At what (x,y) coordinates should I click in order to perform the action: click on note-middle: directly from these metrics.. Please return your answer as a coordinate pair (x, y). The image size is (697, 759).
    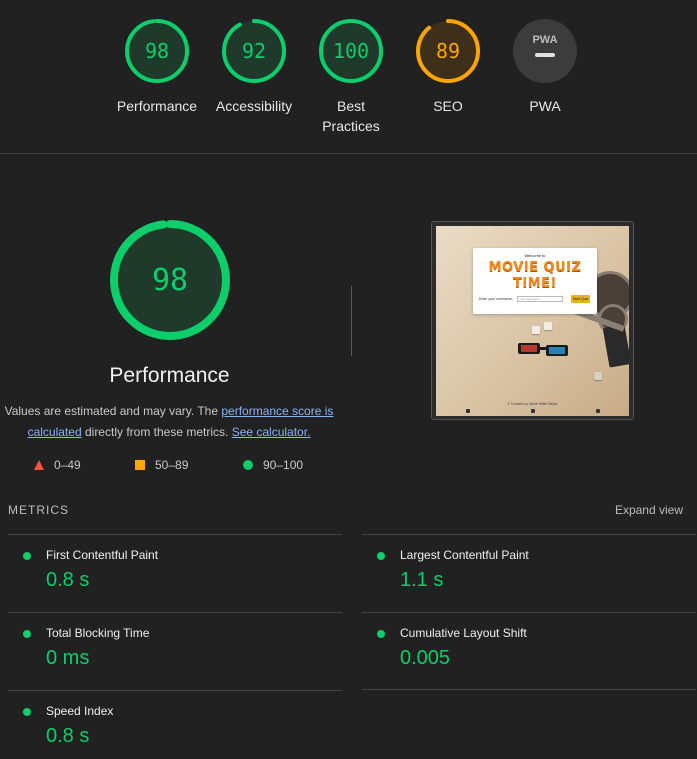
    Looking at the image, I should click on (156, 432).